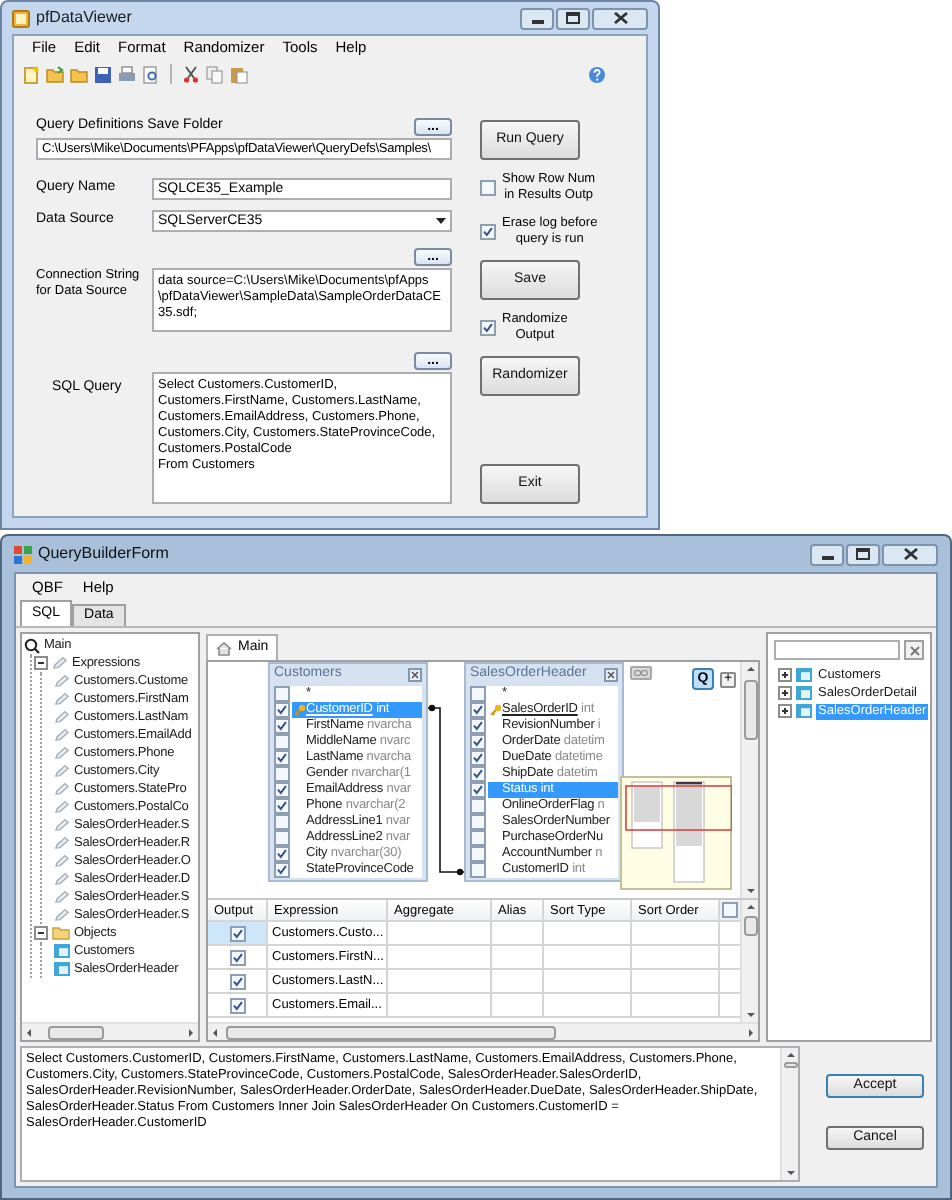  Describe the element at coordinates (914, 650) in the screenshot. I see `clear-button` at that location.